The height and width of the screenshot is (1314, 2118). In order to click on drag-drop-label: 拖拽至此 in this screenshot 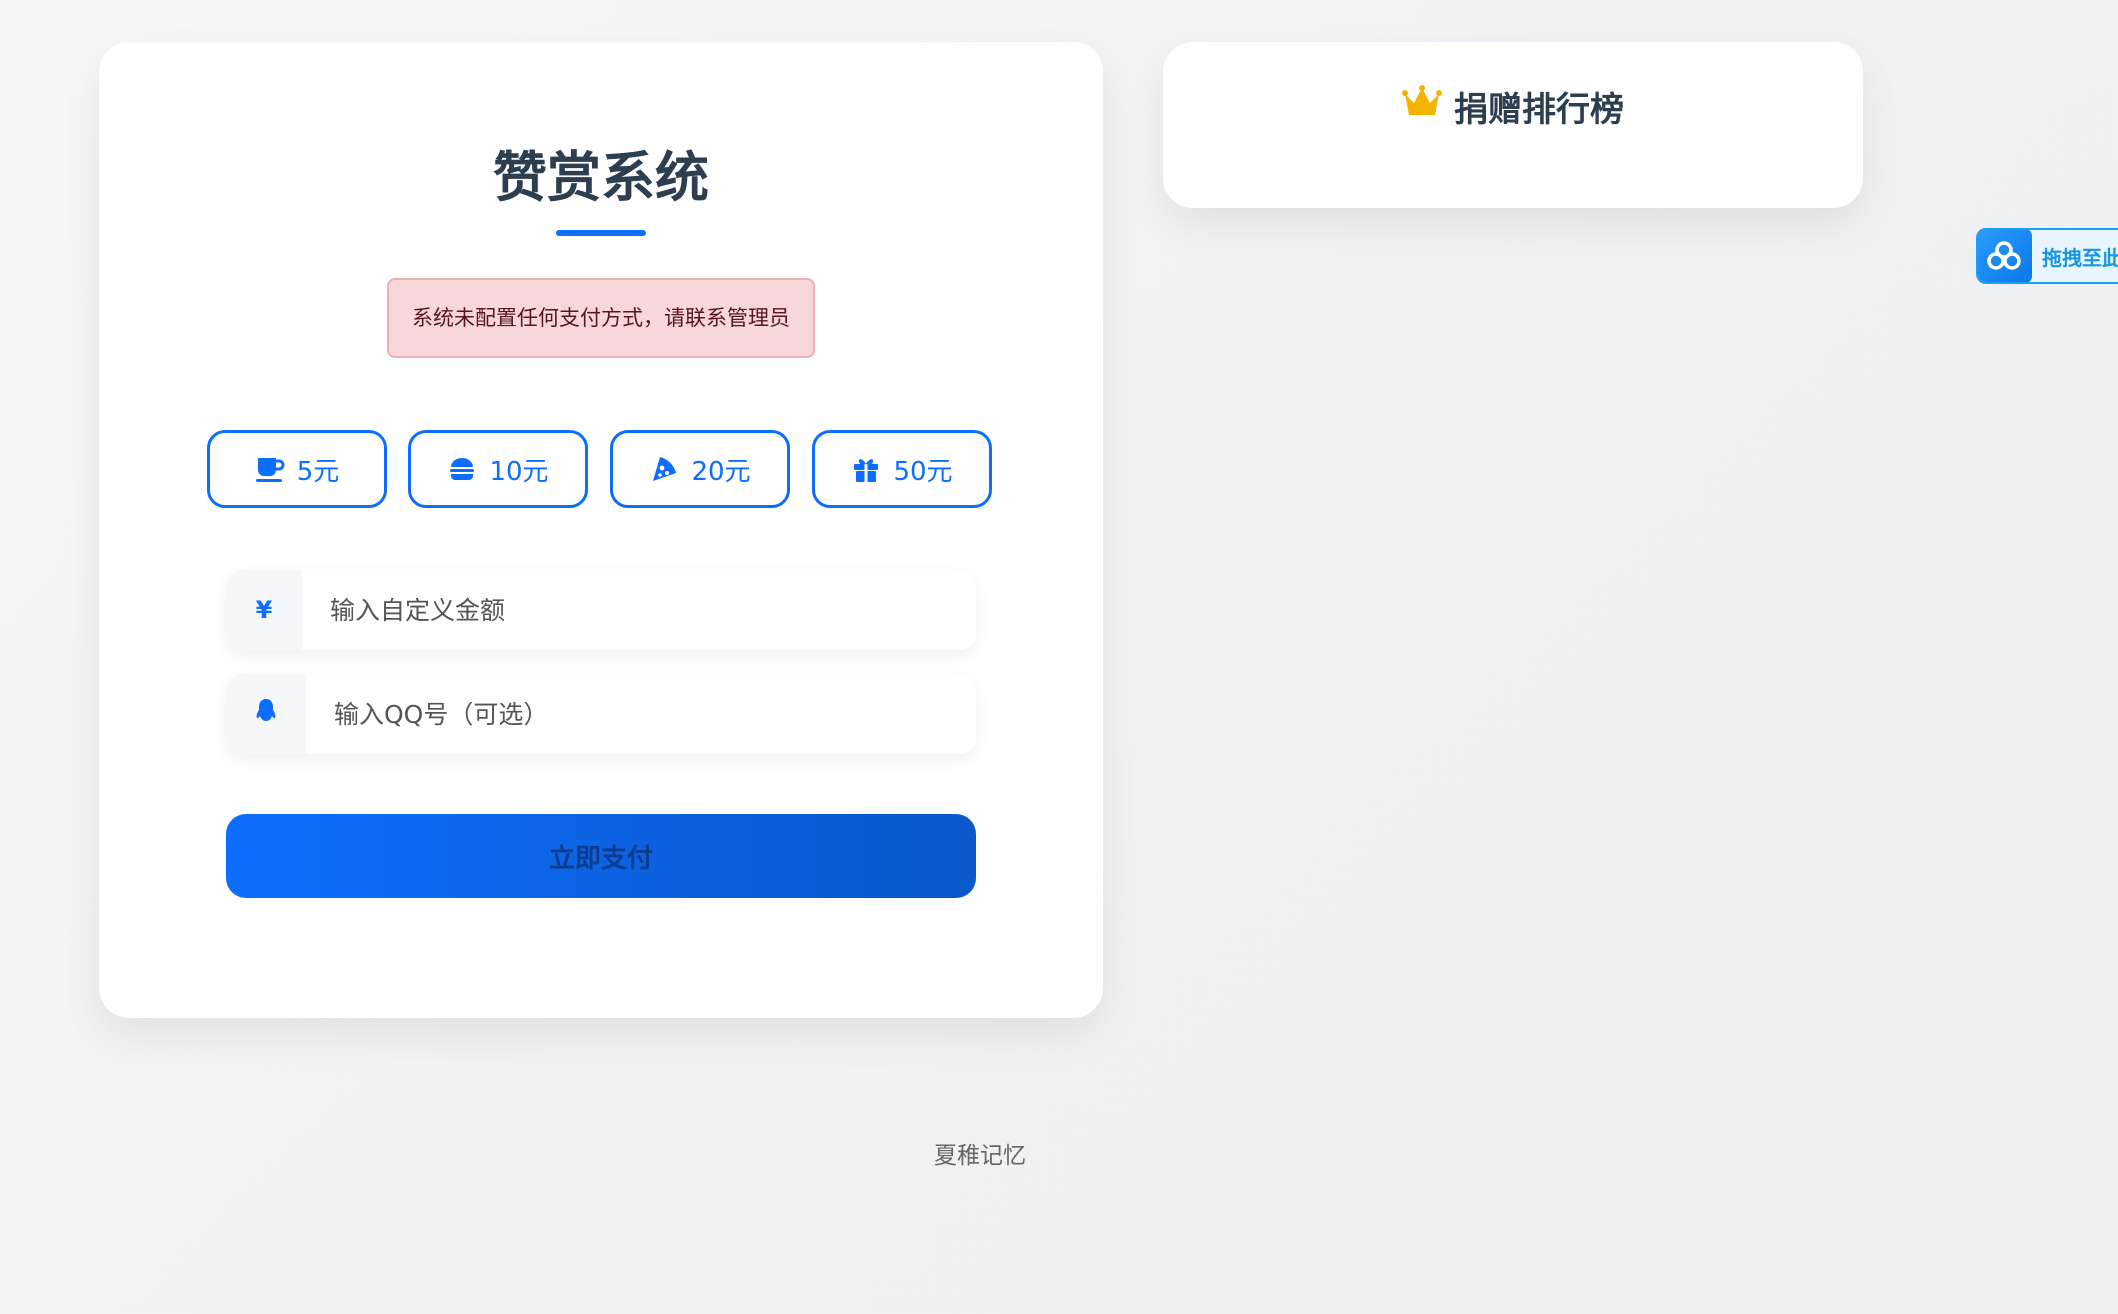, I will do `click(2080, 257)`.